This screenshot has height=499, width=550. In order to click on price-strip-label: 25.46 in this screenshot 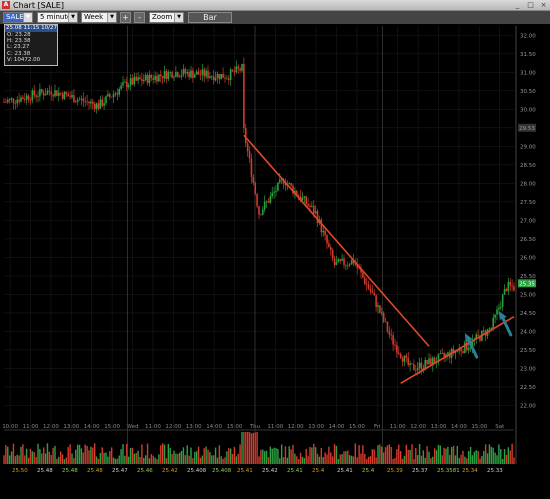, I will do `click(145, 471)`.